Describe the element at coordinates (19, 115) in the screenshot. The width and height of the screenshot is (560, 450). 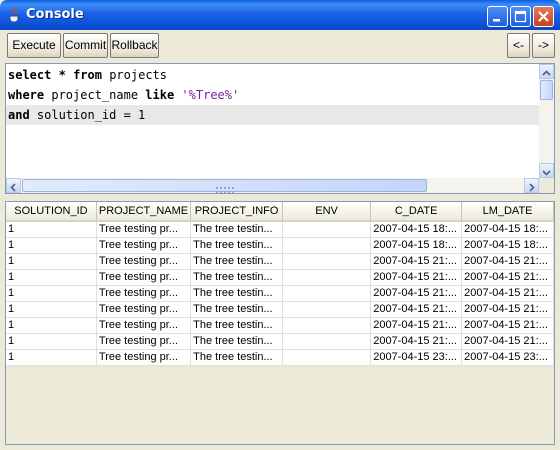
I see `sql-keyword: and` at that location.